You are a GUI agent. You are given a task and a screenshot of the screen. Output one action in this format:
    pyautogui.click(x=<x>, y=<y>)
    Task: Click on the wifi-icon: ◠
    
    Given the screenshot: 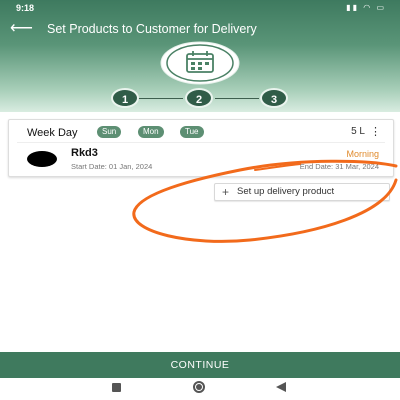 What is the action you would take?
    pyautogui.click(x=368, y=7)
    